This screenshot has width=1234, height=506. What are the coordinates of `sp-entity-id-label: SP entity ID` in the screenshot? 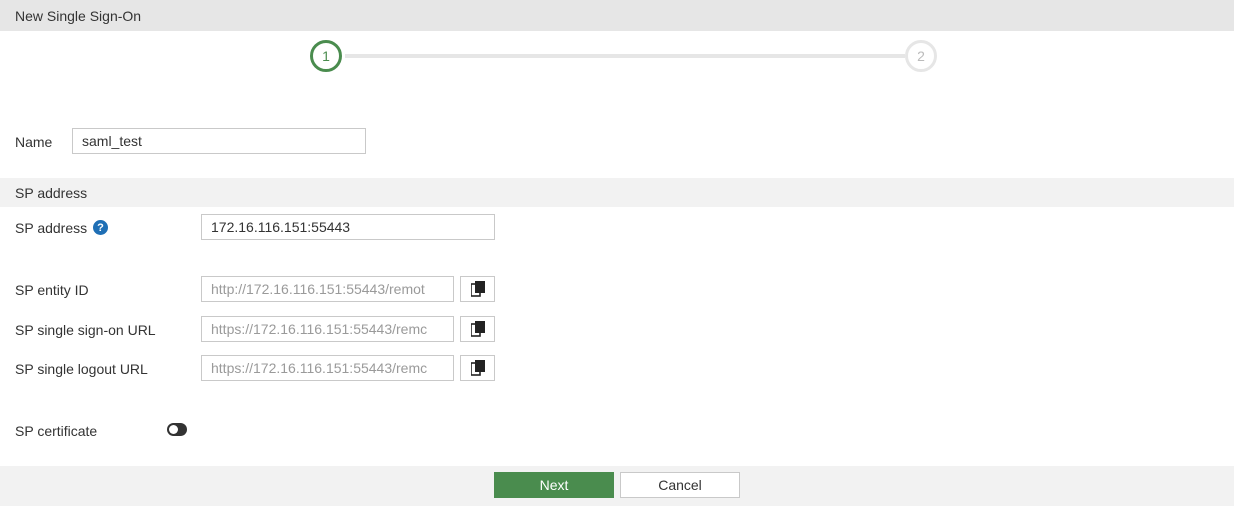 It's located at (52, 290).